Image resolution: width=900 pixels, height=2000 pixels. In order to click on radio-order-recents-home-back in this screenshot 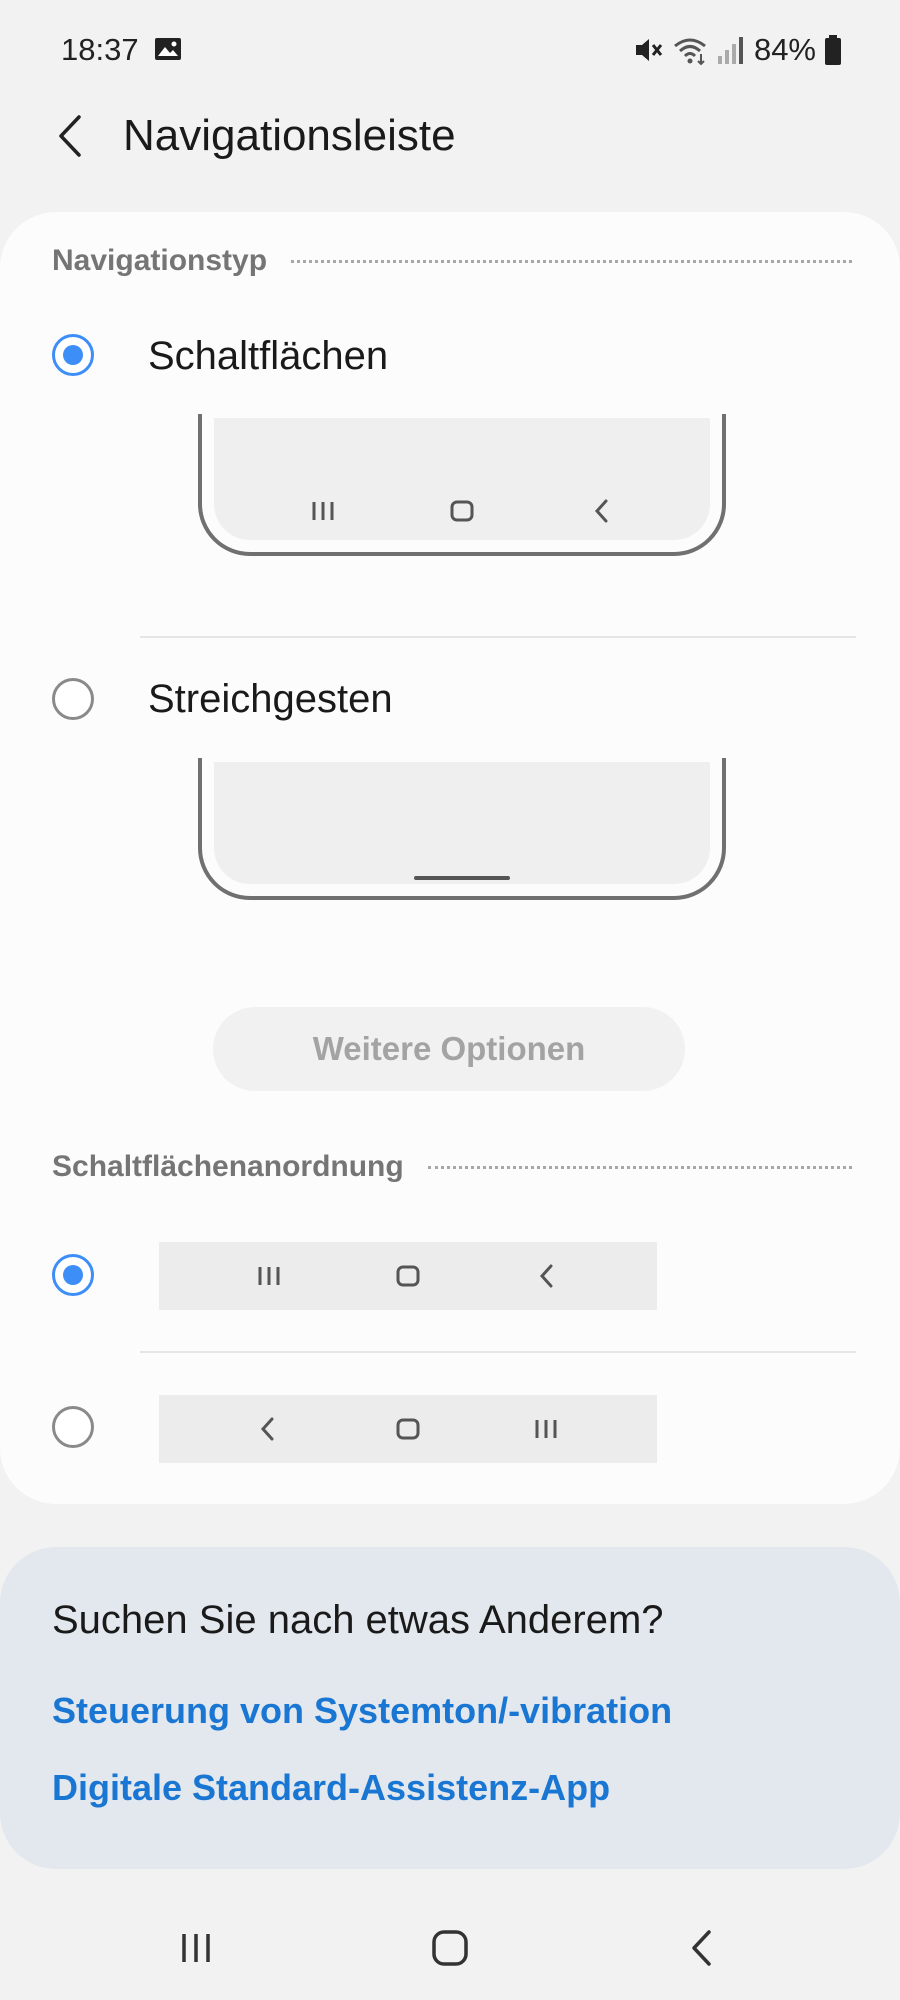, I will do `click(73, 1275)`.